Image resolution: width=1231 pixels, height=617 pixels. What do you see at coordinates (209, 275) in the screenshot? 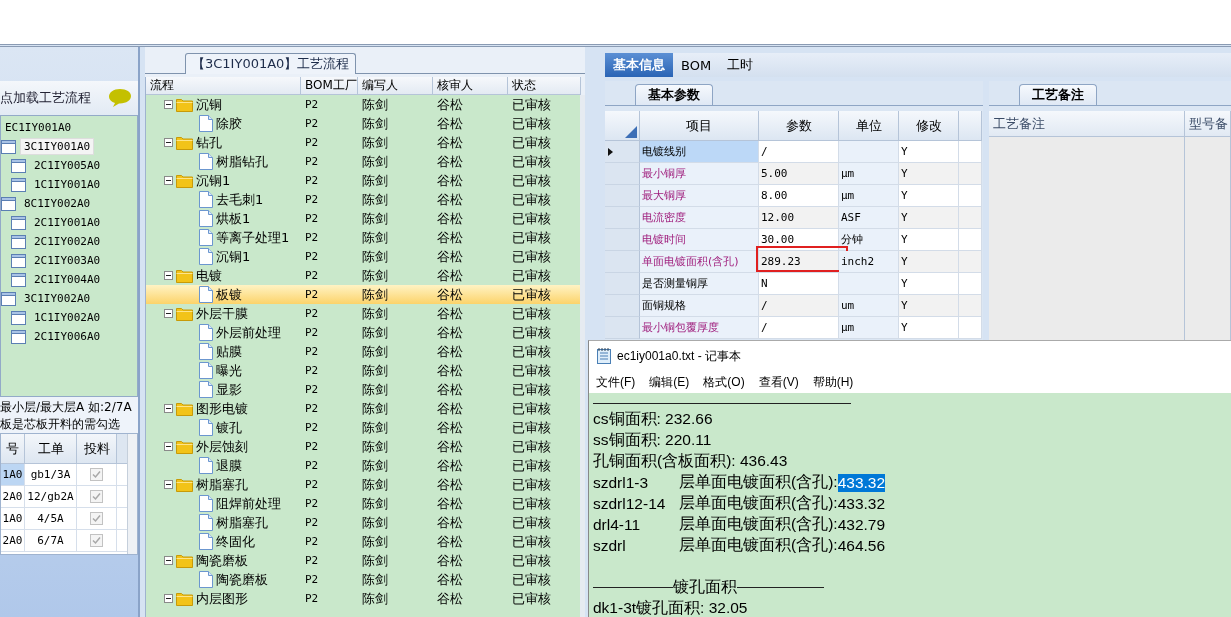
I see `step-name: 电镀` at bounding box center [209, 275].